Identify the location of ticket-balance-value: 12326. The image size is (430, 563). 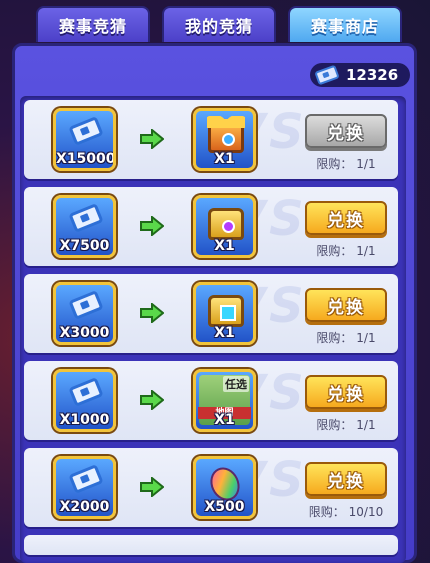
(372, 75).